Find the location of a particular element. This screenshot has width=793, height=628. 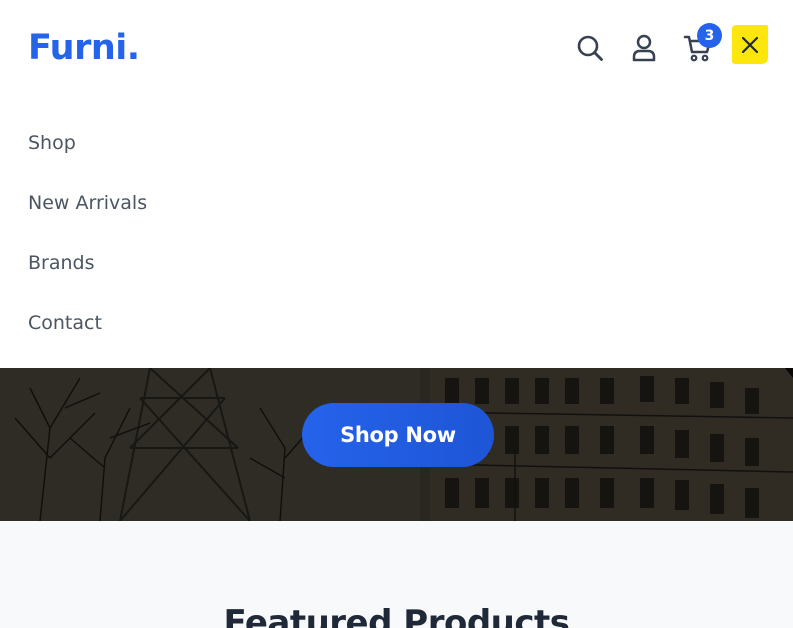

brand-logo: Furni. is located at coordinates (84, 48).